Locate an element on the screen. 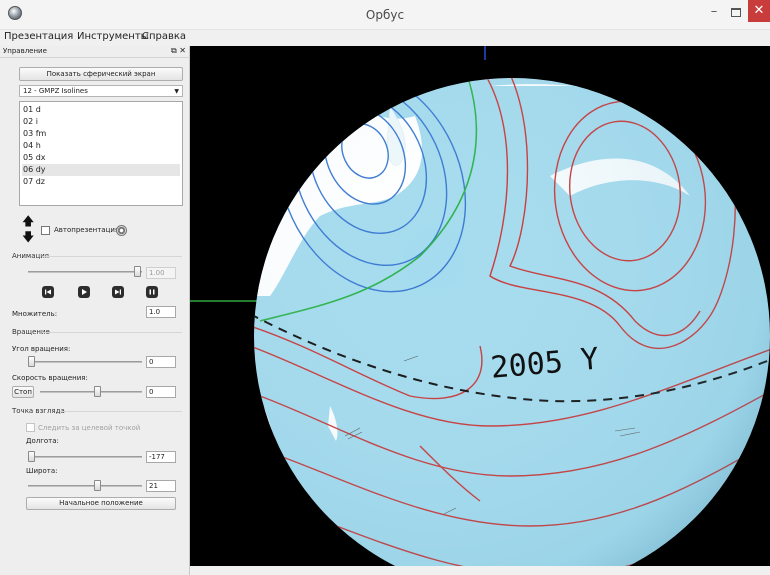  chevron-down-icon: ▼ is located at coordinates (176, 91).